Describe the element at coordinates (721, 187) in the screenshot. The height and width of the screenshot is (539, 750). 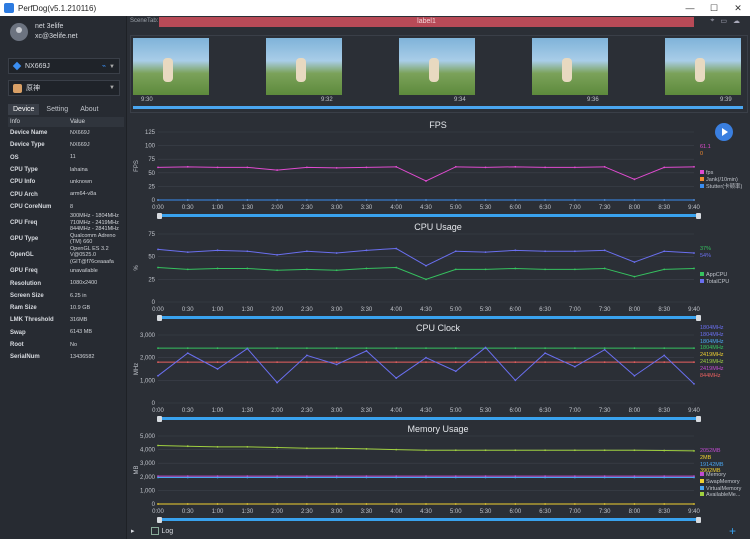
I see `legend-item: Stutter(卡顿率)` at that location.